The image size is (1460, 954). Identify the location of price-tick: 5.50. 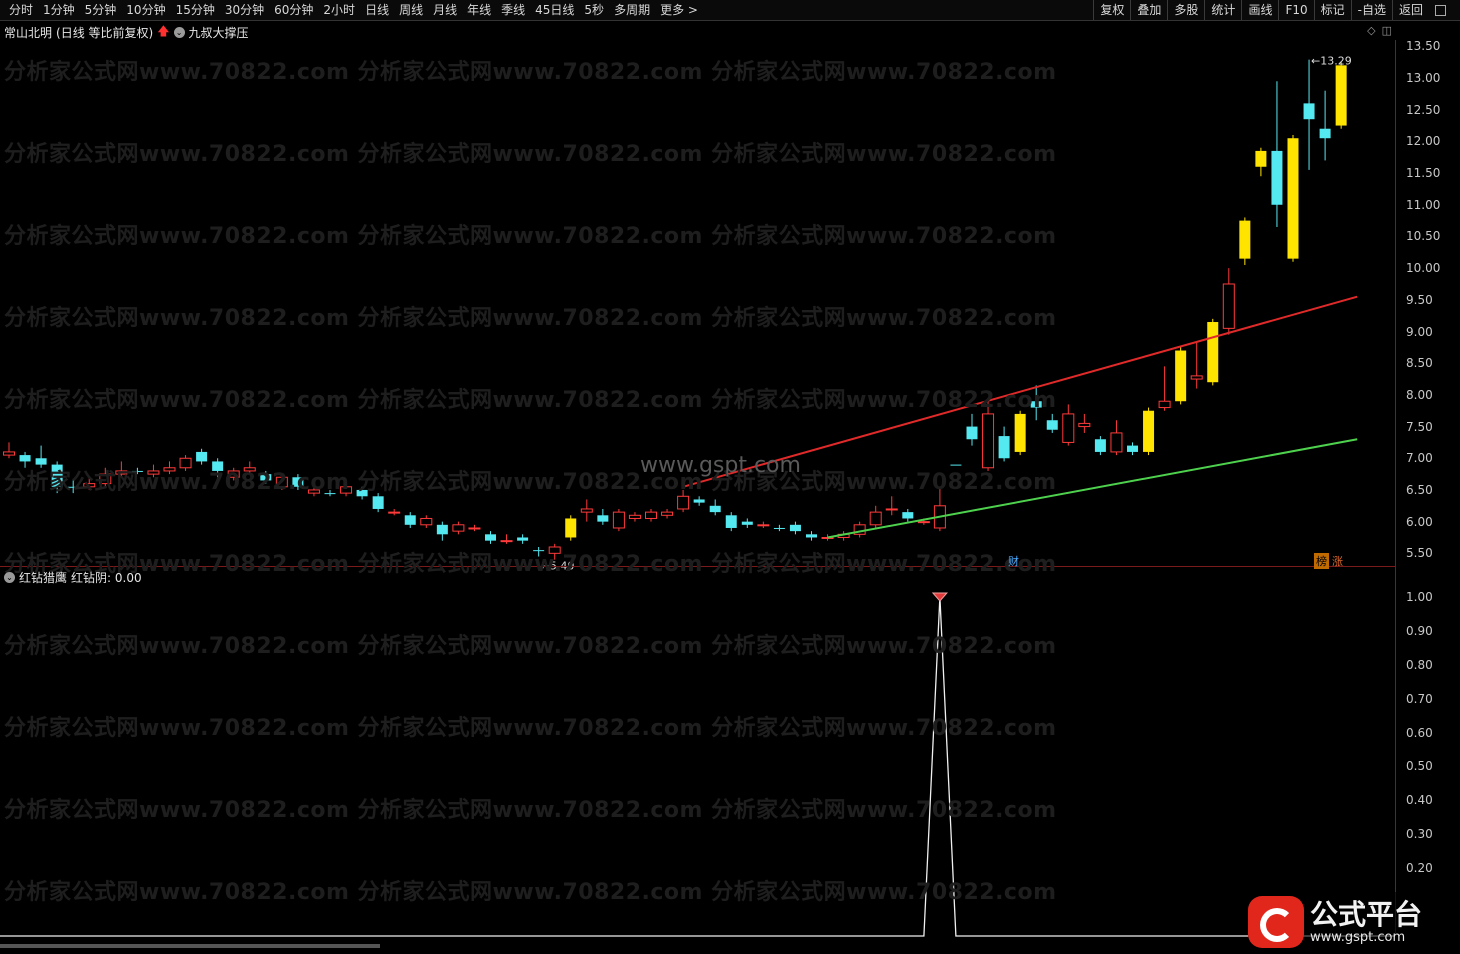
(1419, 553).